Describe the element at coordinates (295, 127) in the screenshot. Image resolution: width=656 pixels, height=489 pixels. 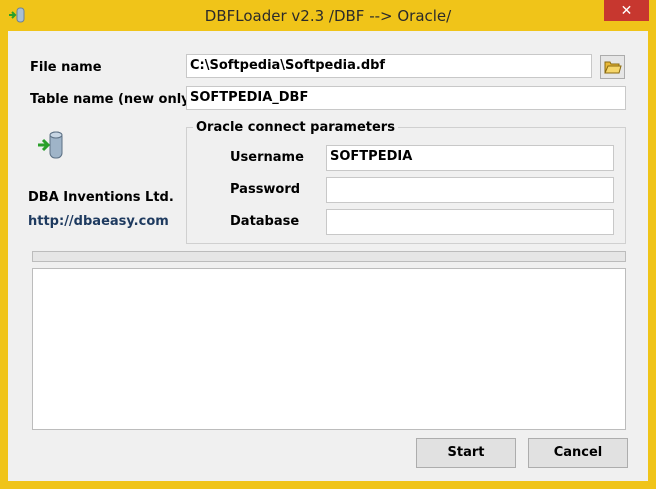
I see `oracle-group-title: Oracle connect parameters` at that location.